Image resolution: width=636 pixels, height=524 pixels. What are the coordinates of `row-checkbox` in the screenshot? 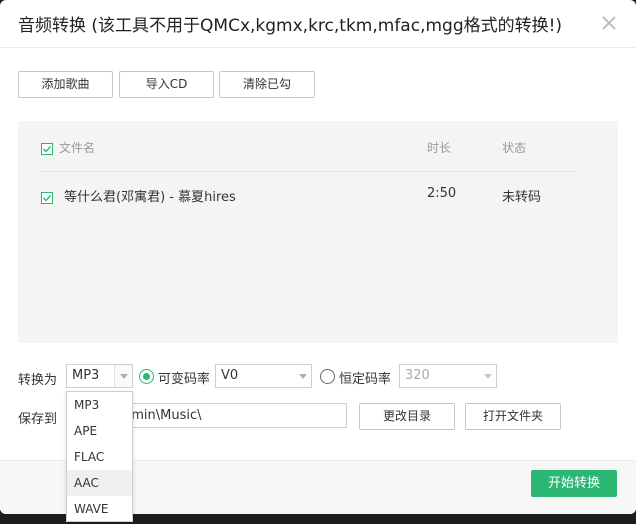 It's located at (47, 196).